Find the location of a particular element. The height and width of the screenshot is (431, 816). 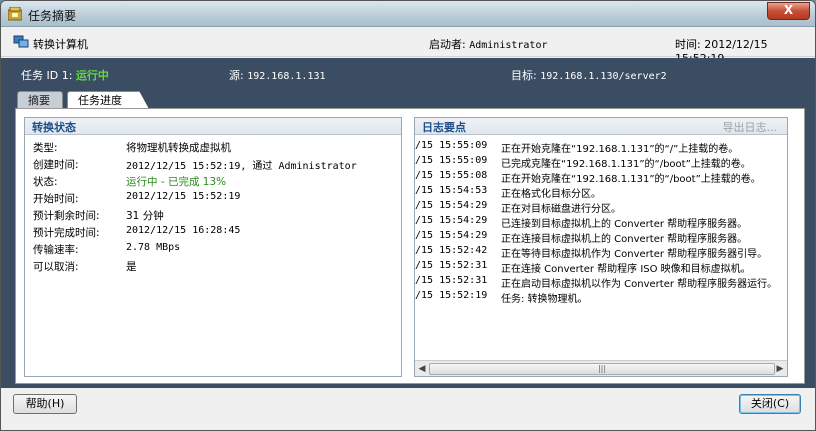

time-label: 时间: is located at coordinates (688, 44).